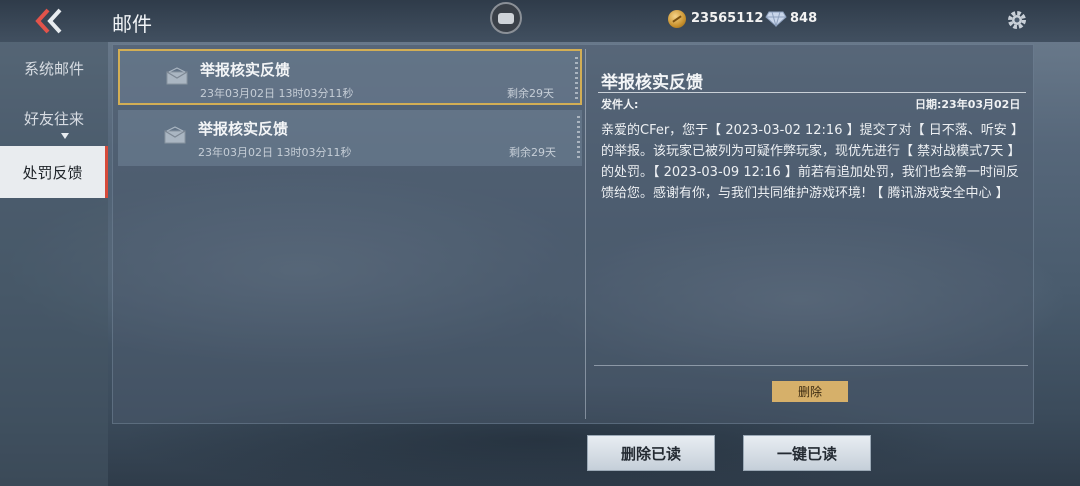  Describe the element at coordinates (677, 19) in the screenshot. I see `coin-icon` at that location.